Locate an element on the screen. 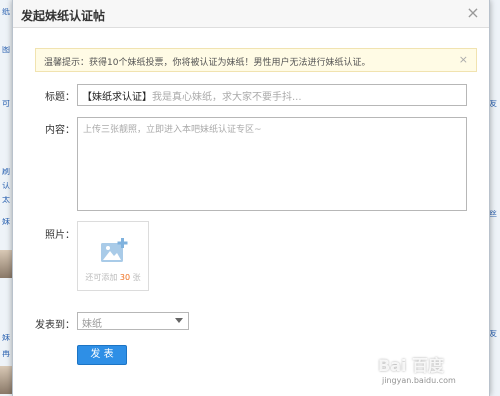  bg-text-r2: 丝 is located at coordinates (493, 214).